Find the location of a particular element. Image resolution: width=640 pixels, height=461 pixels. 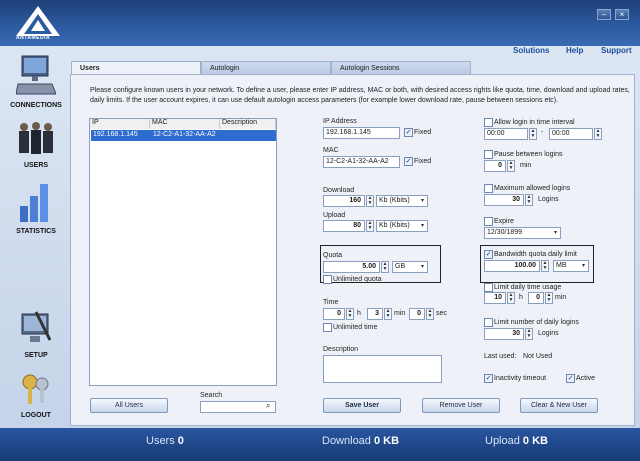

sidebar-item-label: CONNECTIONS is located at coordinates (36, 105).